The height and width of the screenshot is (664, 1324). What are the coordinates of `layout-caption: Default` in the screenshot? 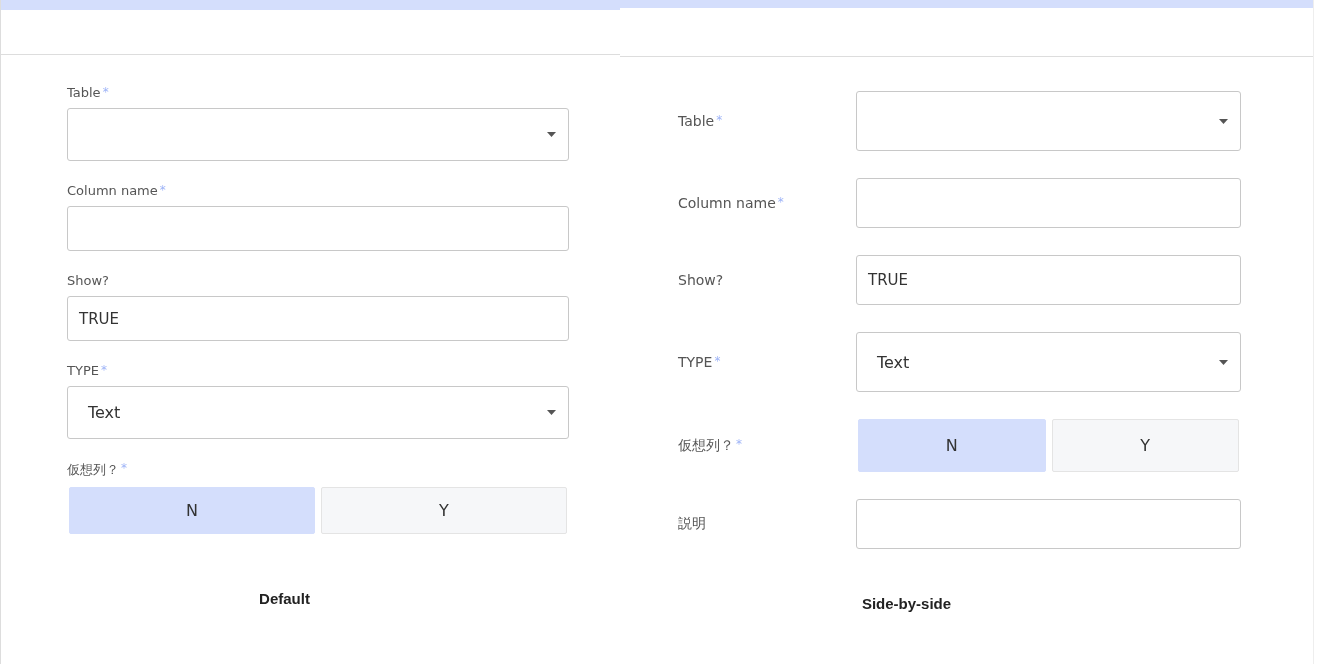 It's located at (284, 598).